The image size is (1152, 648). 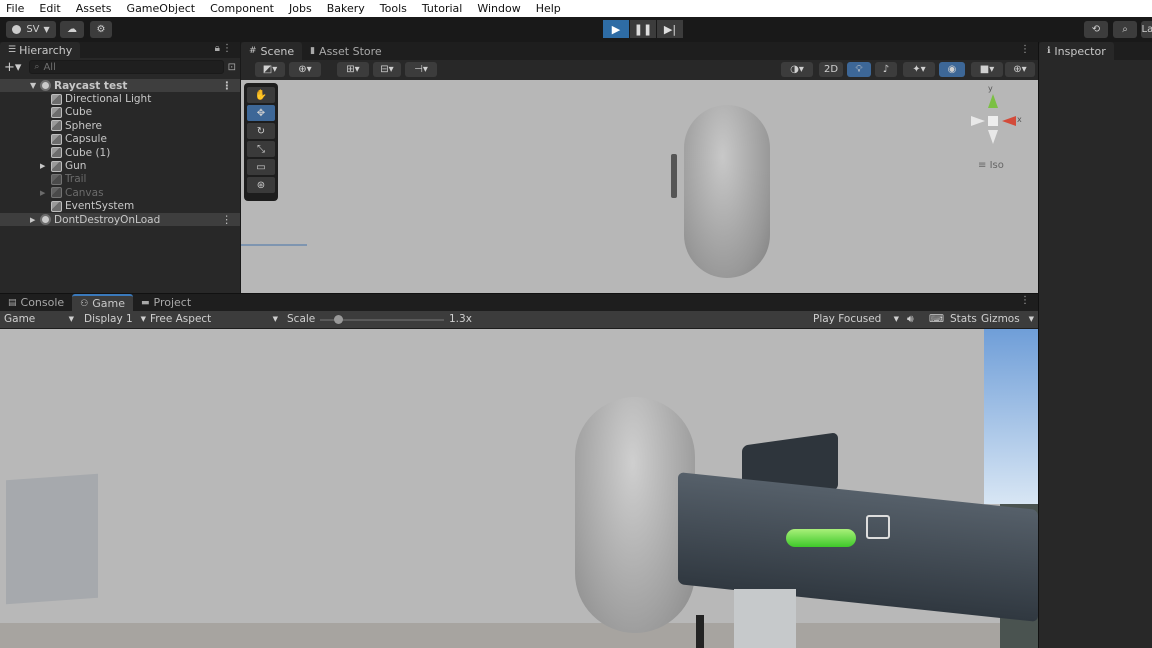 What do you see at coordinates (346, 8) in the screenshot?
I see `menu-bakery: Bakery` at bounding box center [346, 8].